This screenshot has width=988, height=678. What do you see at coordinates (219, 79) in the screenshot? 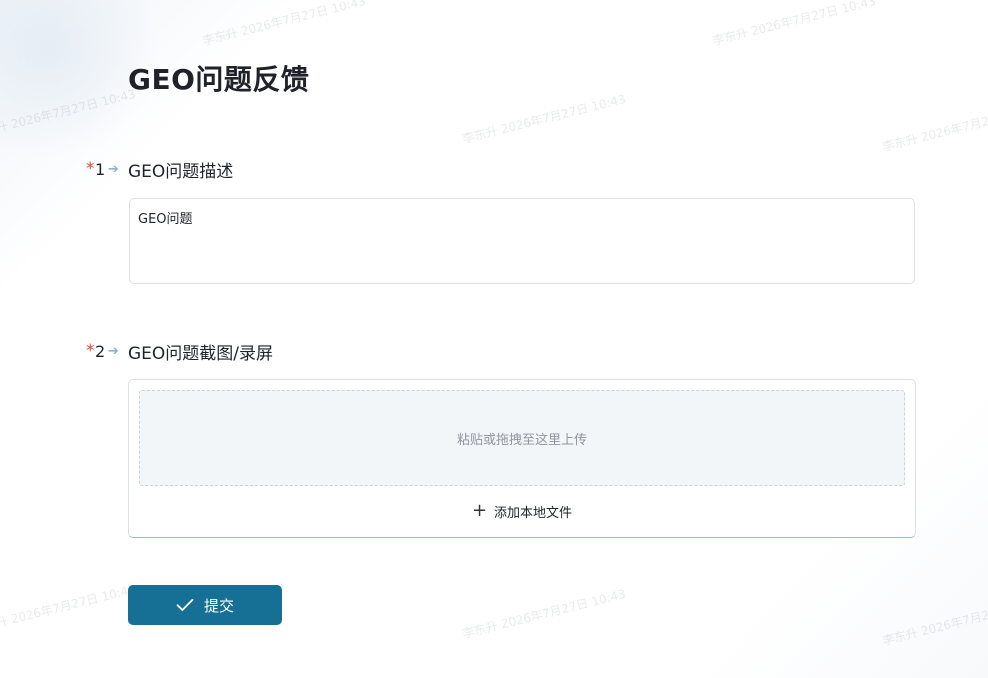
I see `page-title: GEO问题反馈` at bounding box center [219, 79].